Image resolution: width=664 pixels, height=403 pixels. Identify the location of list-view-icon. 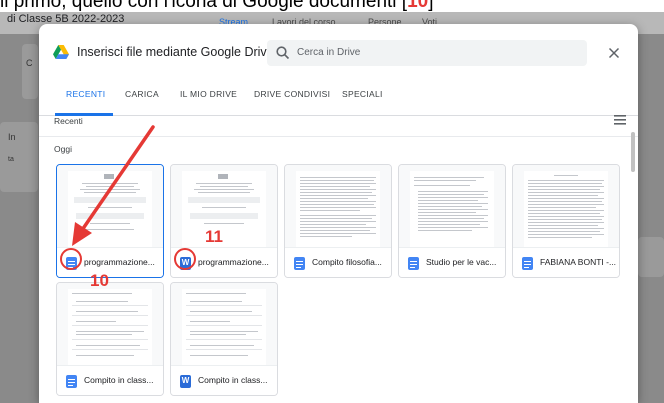
(620, 120).